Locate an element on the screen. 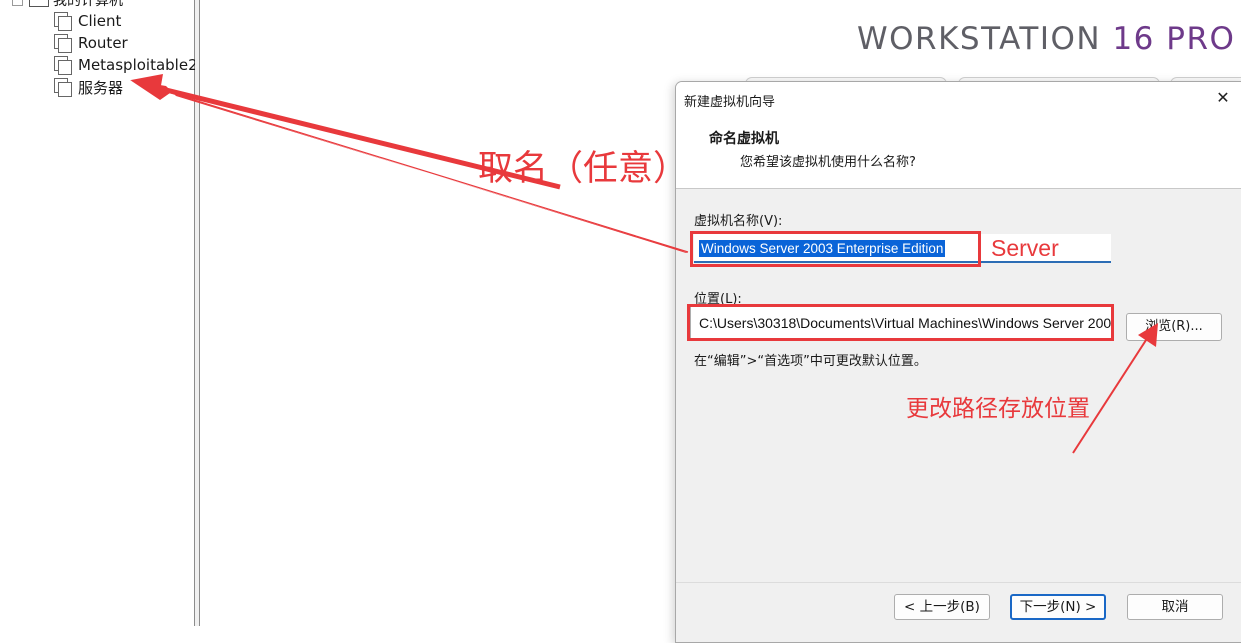 The height and width of the screenshot is (643, 1241). annotation-name-typed: Server is located at coordinates (1025, 248).